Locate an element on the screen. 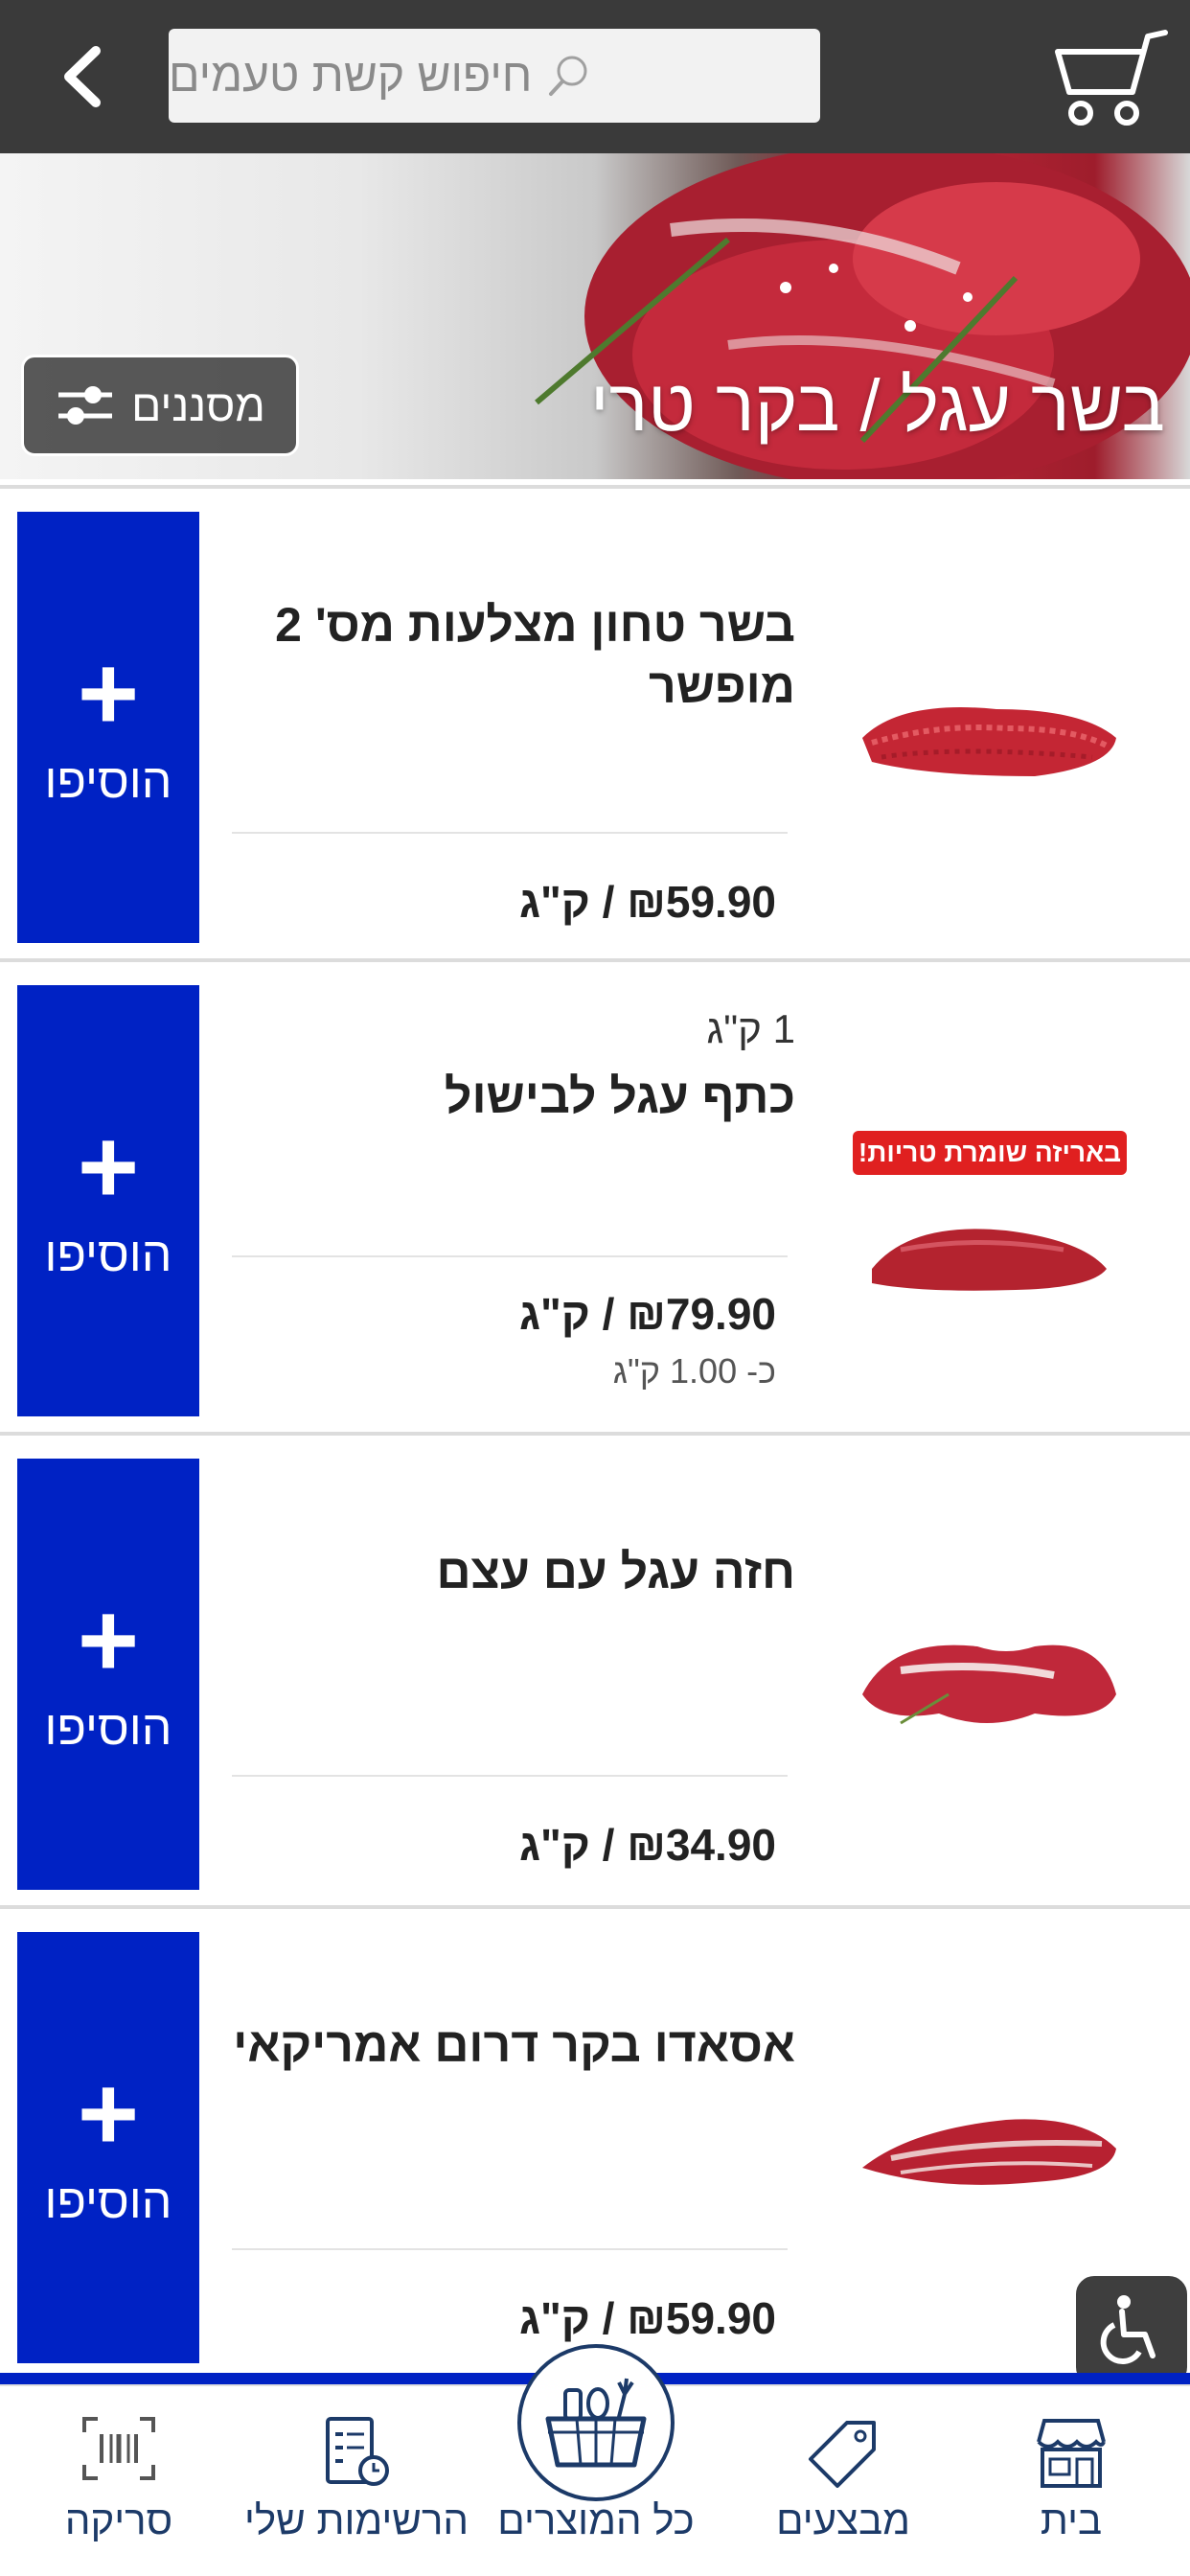 This screenshot has height=2576, width=1190. product-info: חזה עגל עם עצם is located at coordinates (512, 1571).